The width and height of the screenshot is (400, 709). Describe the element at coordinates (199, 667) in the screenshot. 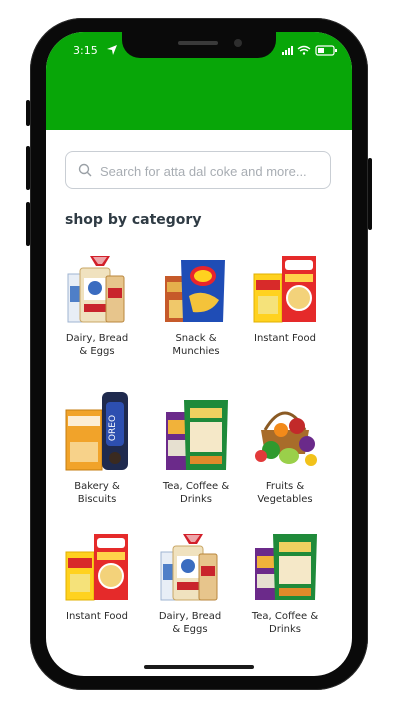

I see `home-indicator` at that location.